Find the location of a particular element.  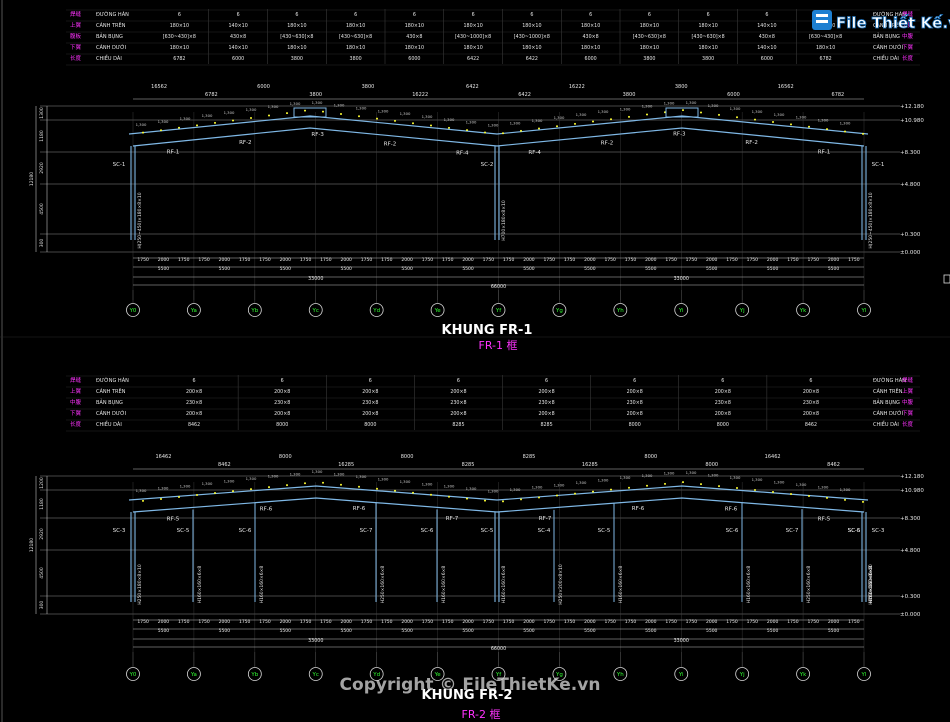

file-logo-icon is located at coordinates (822, 20).